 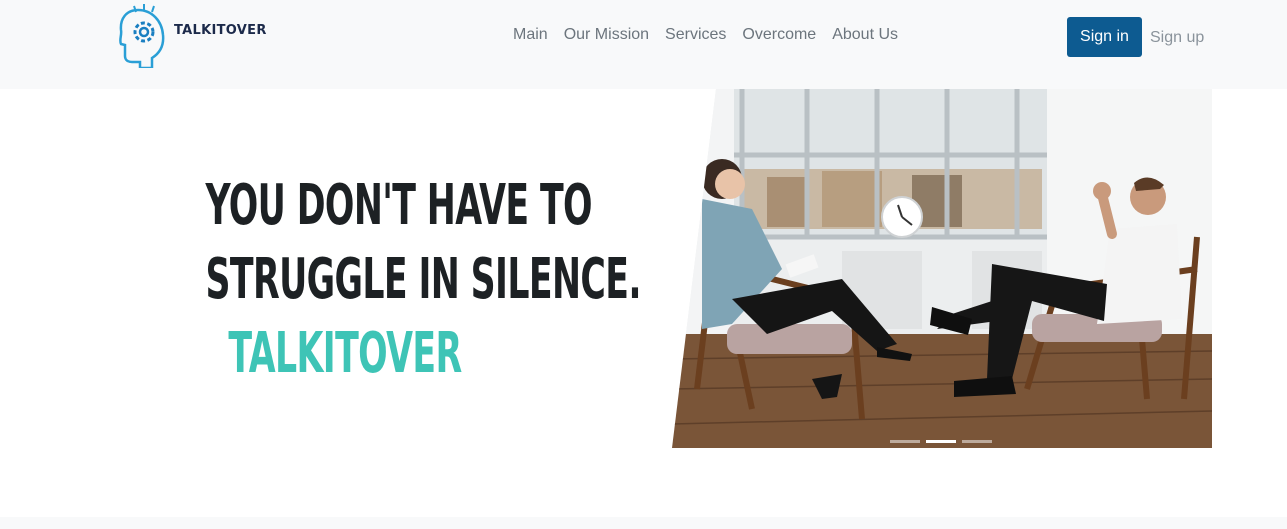 I want to click on nav-item-about-us: About Us, so click(x=865, y=35).